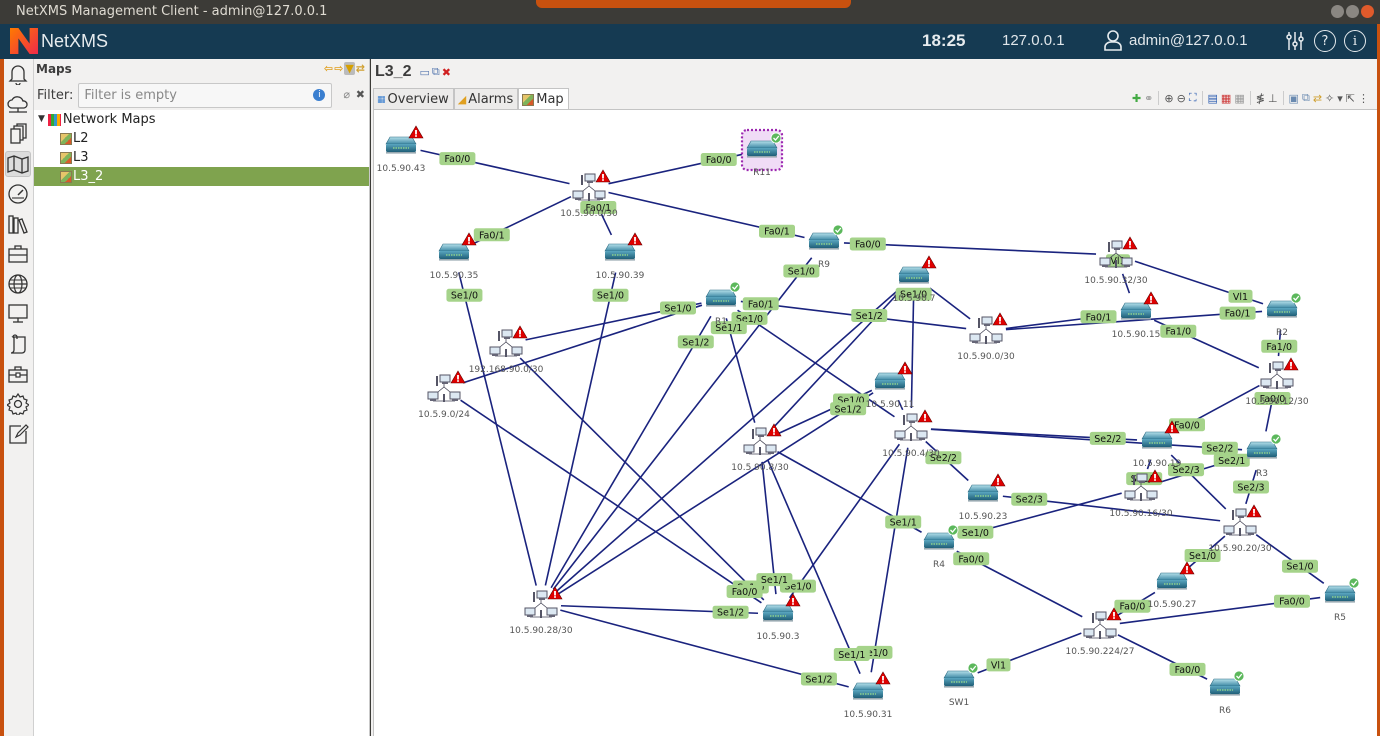  What do you see at coordinates (328, 68) in the screenshot?
I see `back-arrow-icon: ⇦` at bounding box center [328, 68].